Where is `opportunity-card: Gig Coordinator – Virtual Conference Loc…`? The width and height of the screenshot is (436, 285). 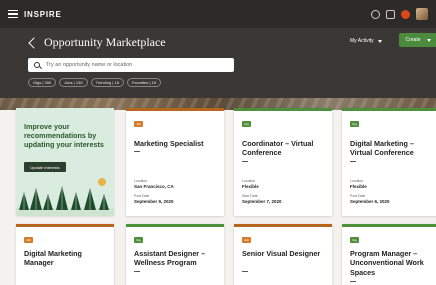
opportunity-card: Gig Coordinator – Virtual Conference Loc… is located at coordinates (283, 162).